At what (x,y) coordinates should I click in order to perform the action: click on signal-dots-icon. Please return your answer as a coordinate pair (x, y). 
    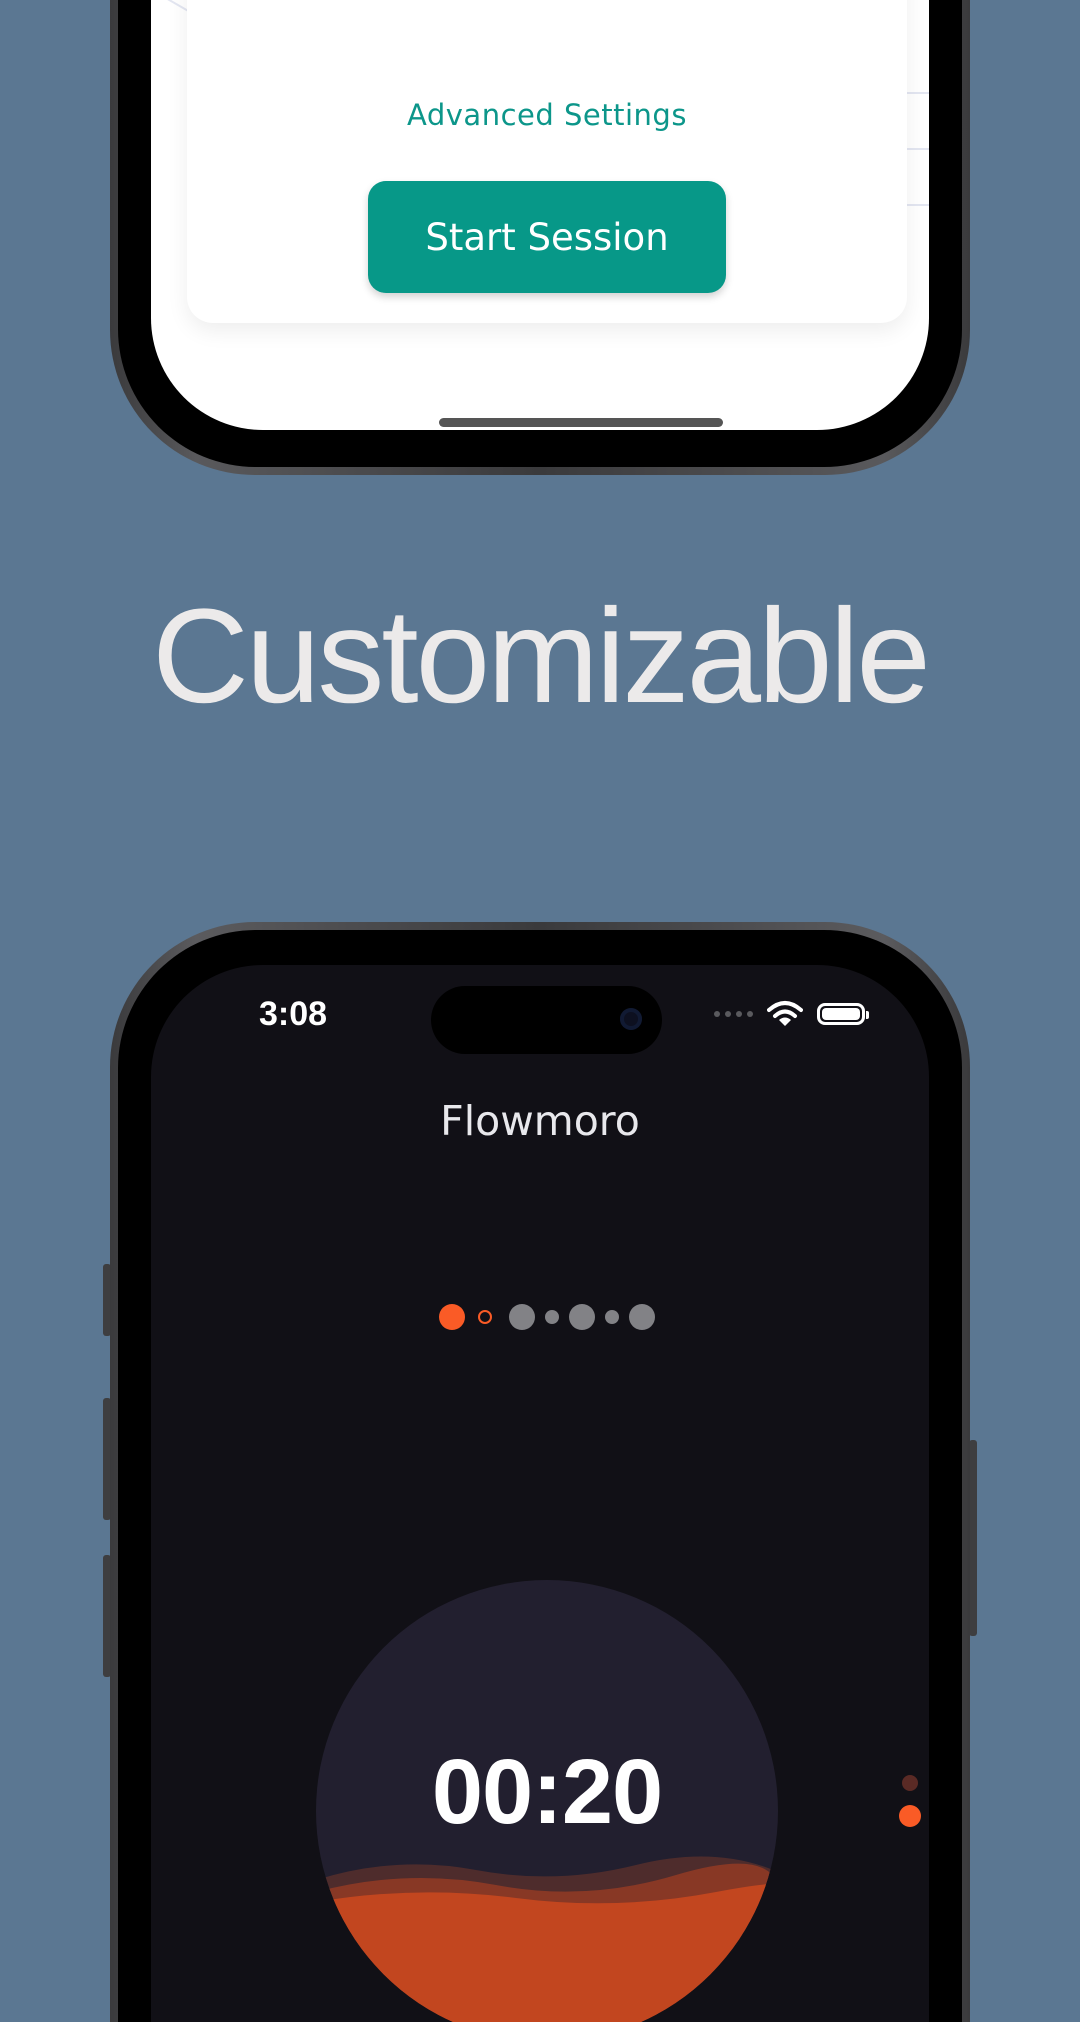
    Looking at the image, I should click on (733, 1014).